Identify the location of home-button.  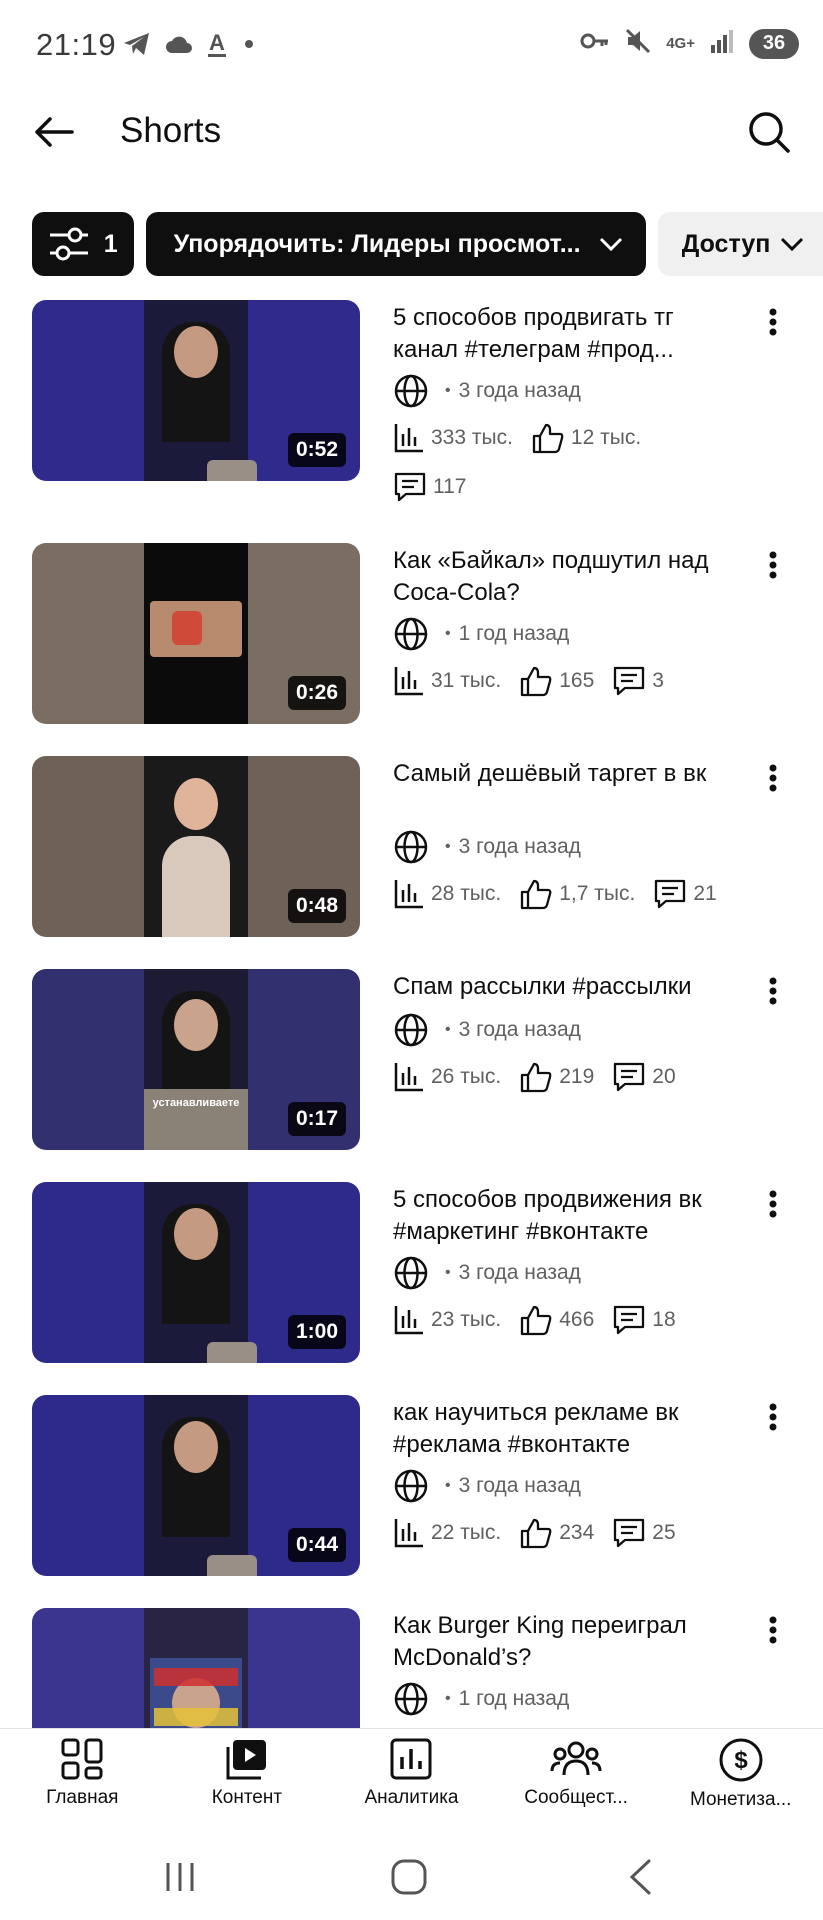
(409, 1877).